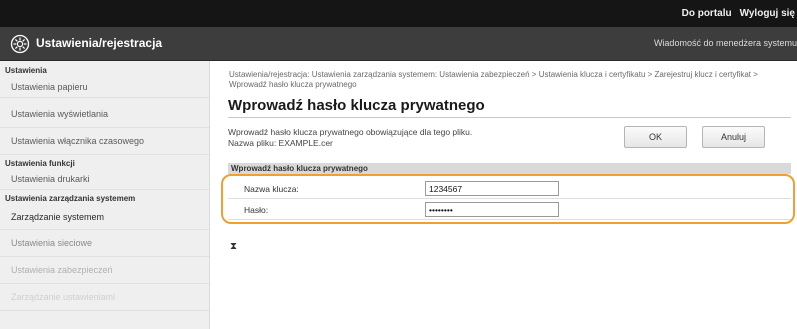 This screenshot has width=797, height=329. Describe the element at coordinates (271, 189) in the screenshot. I see `key-name-label: Nazwa klucza:` at that location.